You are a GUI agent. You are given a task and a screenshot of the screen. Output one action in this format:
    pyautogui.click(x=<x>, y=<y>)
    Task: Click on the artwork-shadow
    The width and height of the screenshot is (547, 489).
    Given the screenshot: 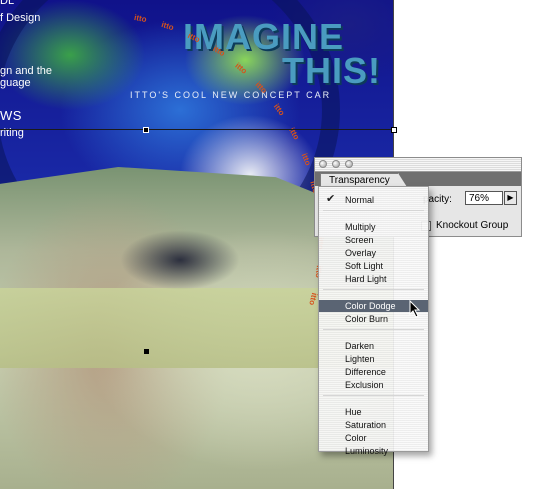 What is the action you would take?
    pyautogui.click(x=180, y=260)
    